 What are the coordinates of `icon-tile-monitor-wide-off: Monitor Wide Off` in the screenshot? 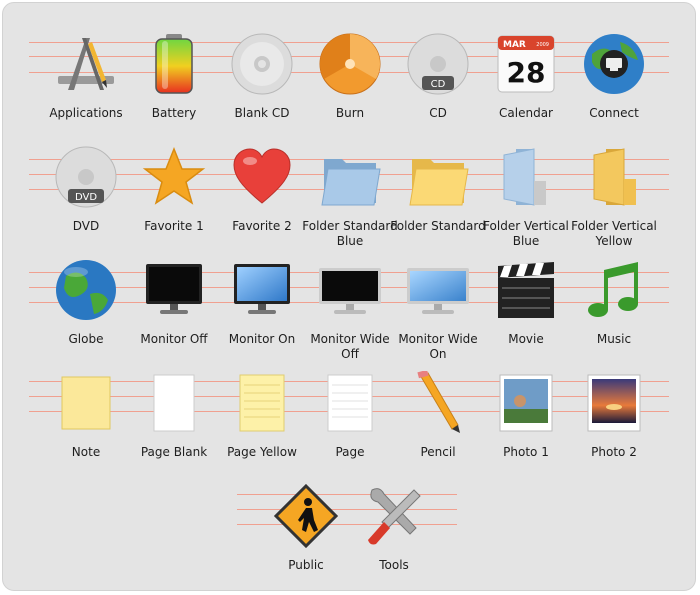 It's located at (350, 315).